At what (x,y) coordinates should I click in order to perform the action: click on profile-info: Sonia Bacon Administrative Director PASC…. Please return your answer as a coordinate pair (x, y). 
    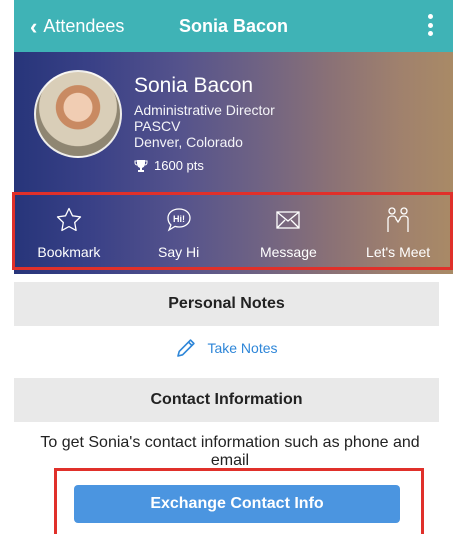
    Looking at the image, I should click on (204, 123).